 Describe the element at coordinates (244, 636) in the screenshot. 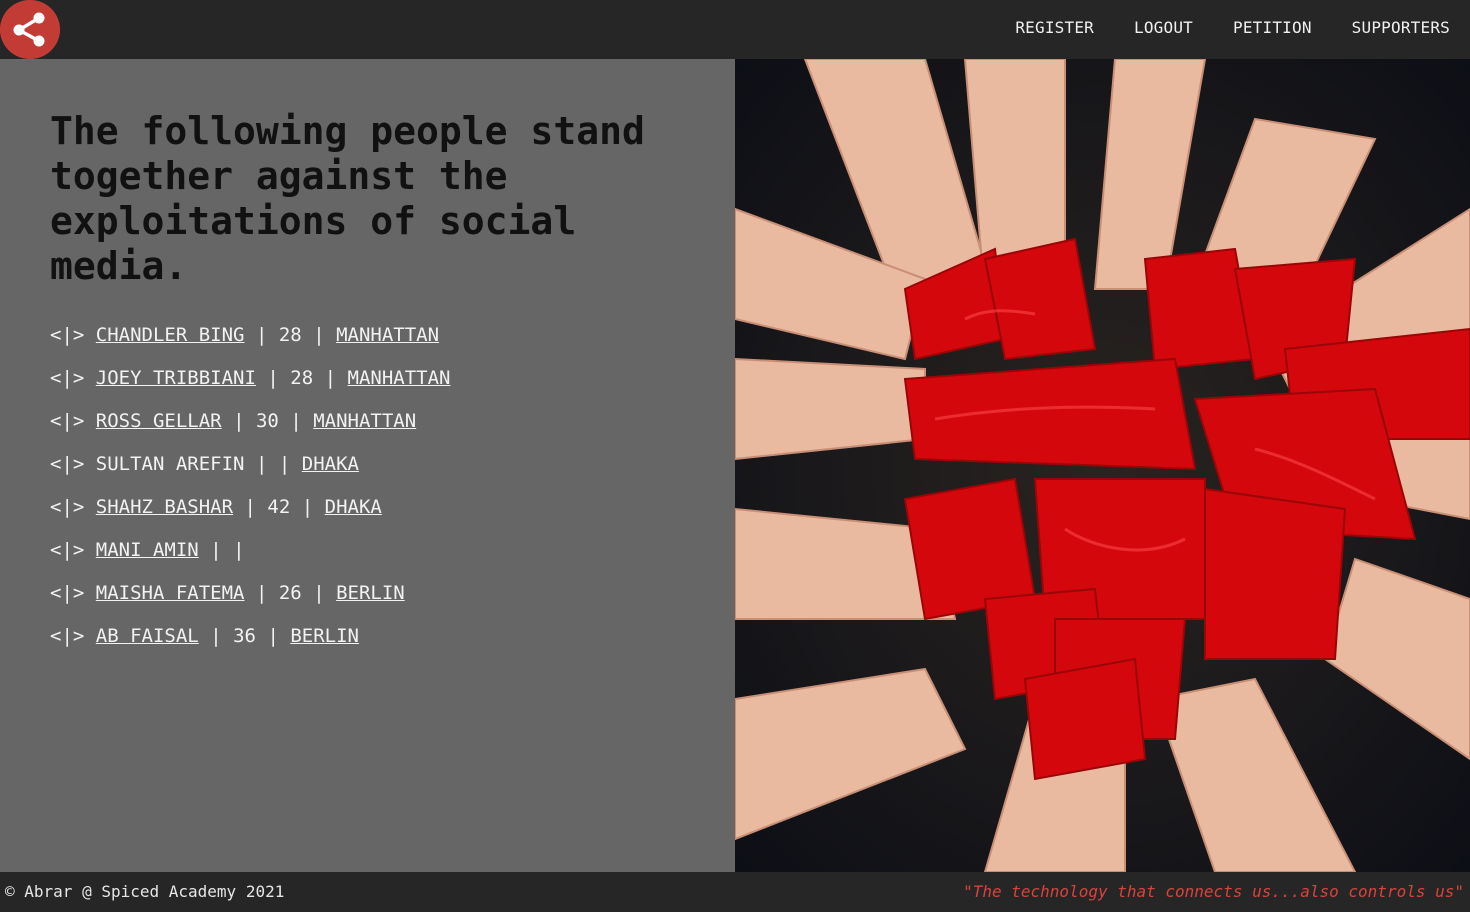

I see `signer-age: 36` at that location.